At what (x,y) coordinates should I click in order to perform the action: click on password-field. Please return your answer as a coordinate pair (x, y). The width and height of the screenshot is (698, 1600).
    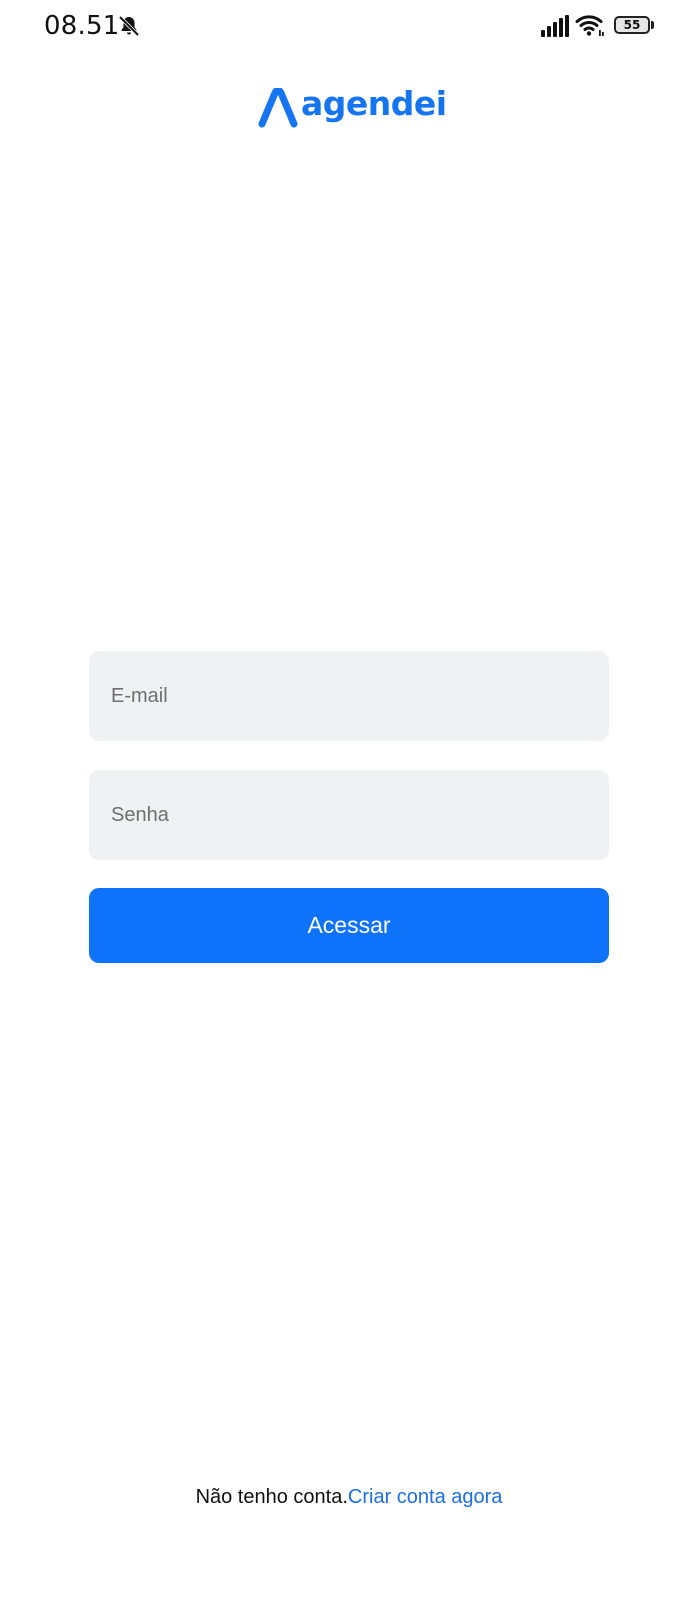
    Looking at the image, I should click on (349, 815).